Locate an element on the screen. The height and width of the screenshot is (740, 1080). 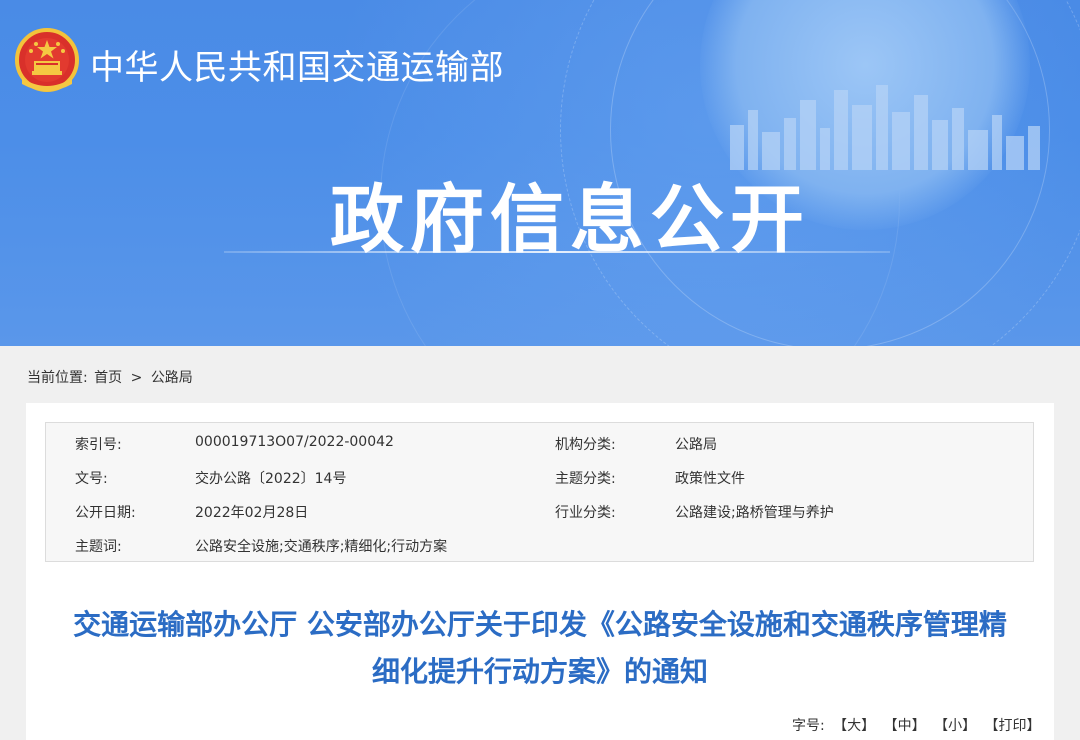
article-title-line: 交通运输部办公厅 公安部办公厅关于印发《公路安全设施和交通秩序管理精 is located at coordinates (540, 624).